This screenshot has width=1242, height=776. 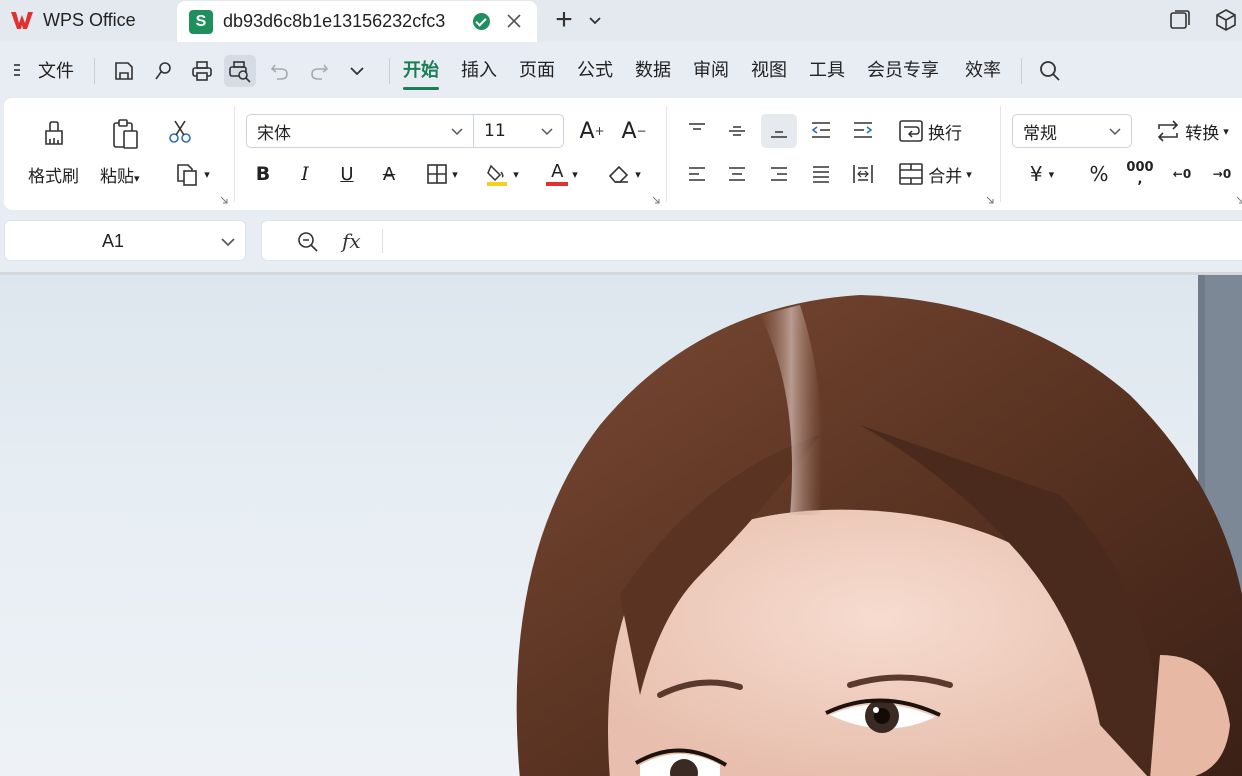 I want to click on group-divider, so click(x=666, y=154).